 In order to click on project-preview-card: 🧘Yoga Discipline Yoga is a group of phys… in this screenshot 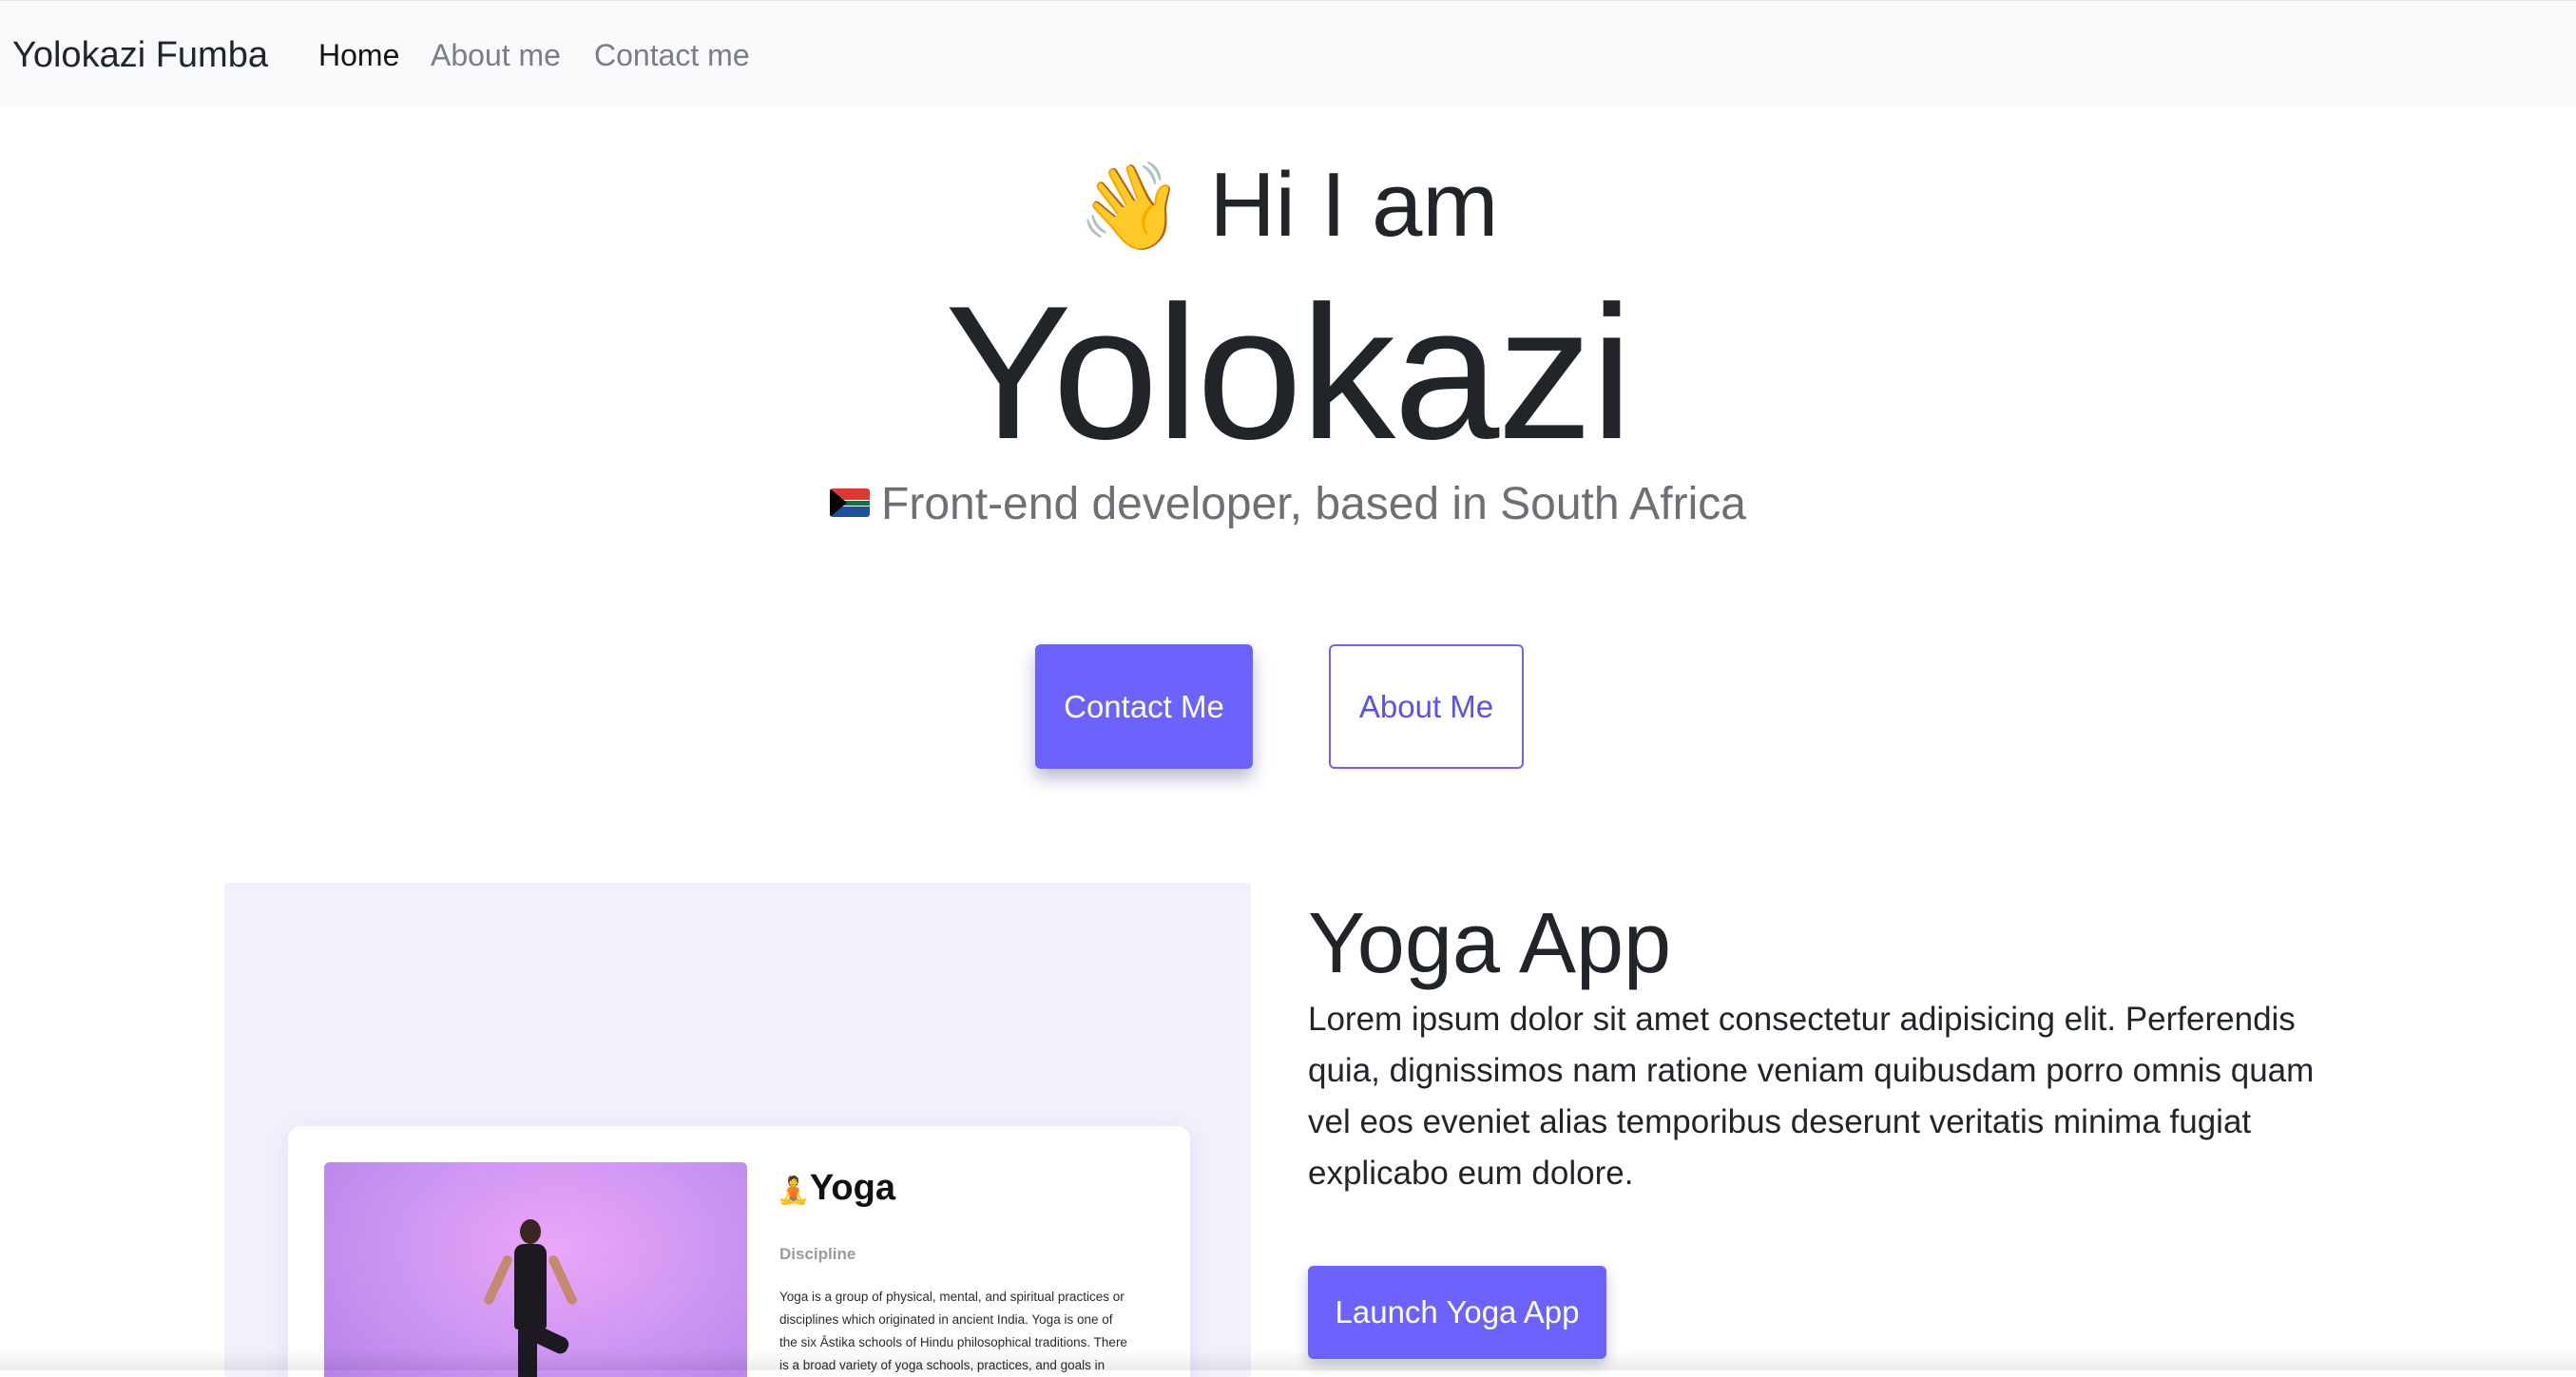, I will do `click(738, 1130)`.